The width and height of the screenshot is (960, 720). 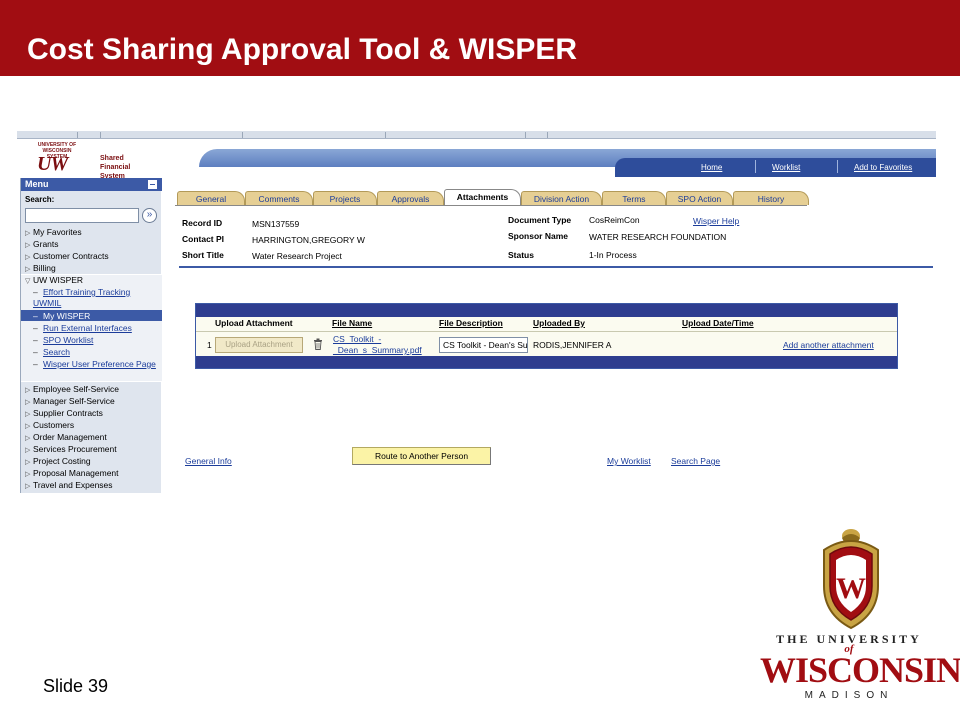 I want to click on menu-sub-search: – Search, so click(x=51, y=352).